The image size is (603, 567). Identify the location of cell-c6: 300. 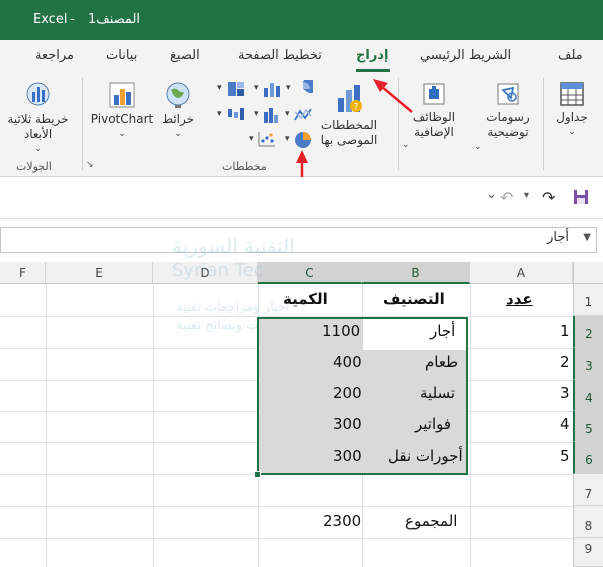
(347, 456).